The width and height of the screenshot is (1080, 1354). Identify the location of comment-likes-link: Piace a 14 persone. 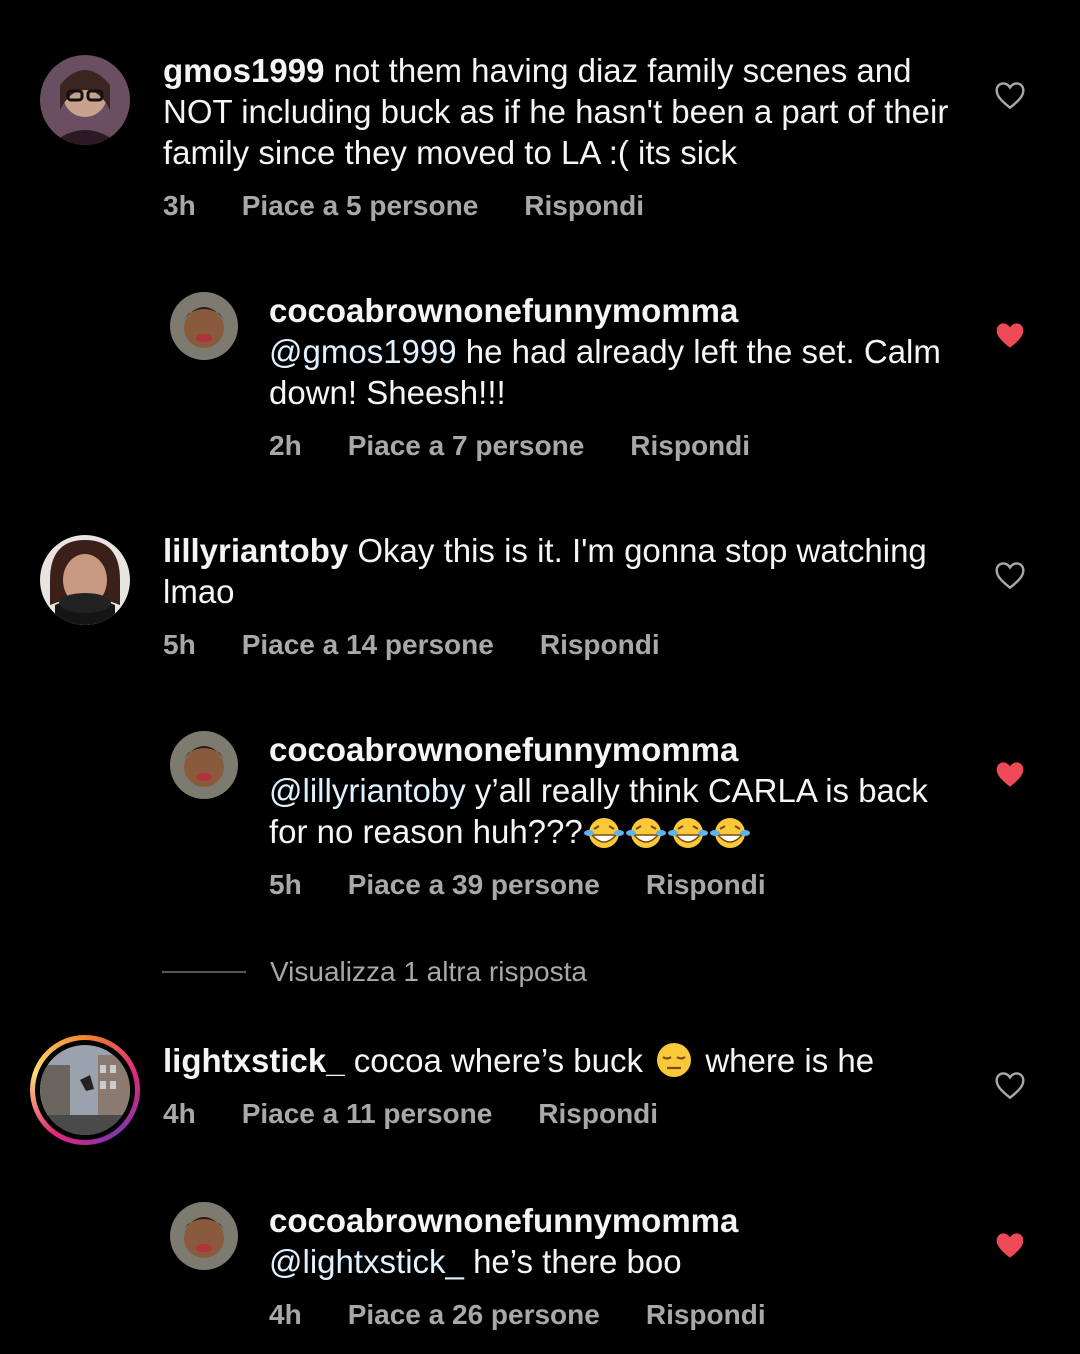
(368, 644).